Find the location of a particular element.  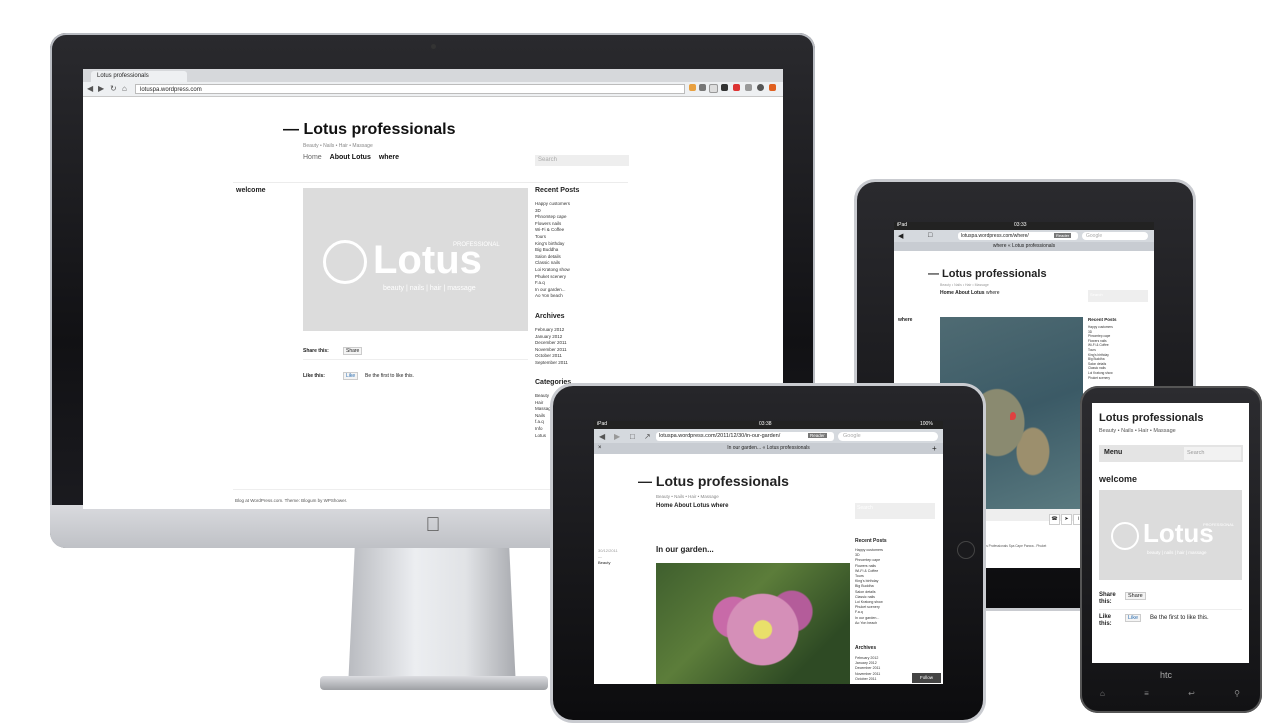

home-key-icon: ⌂ is located at coordinates (1102, 694).